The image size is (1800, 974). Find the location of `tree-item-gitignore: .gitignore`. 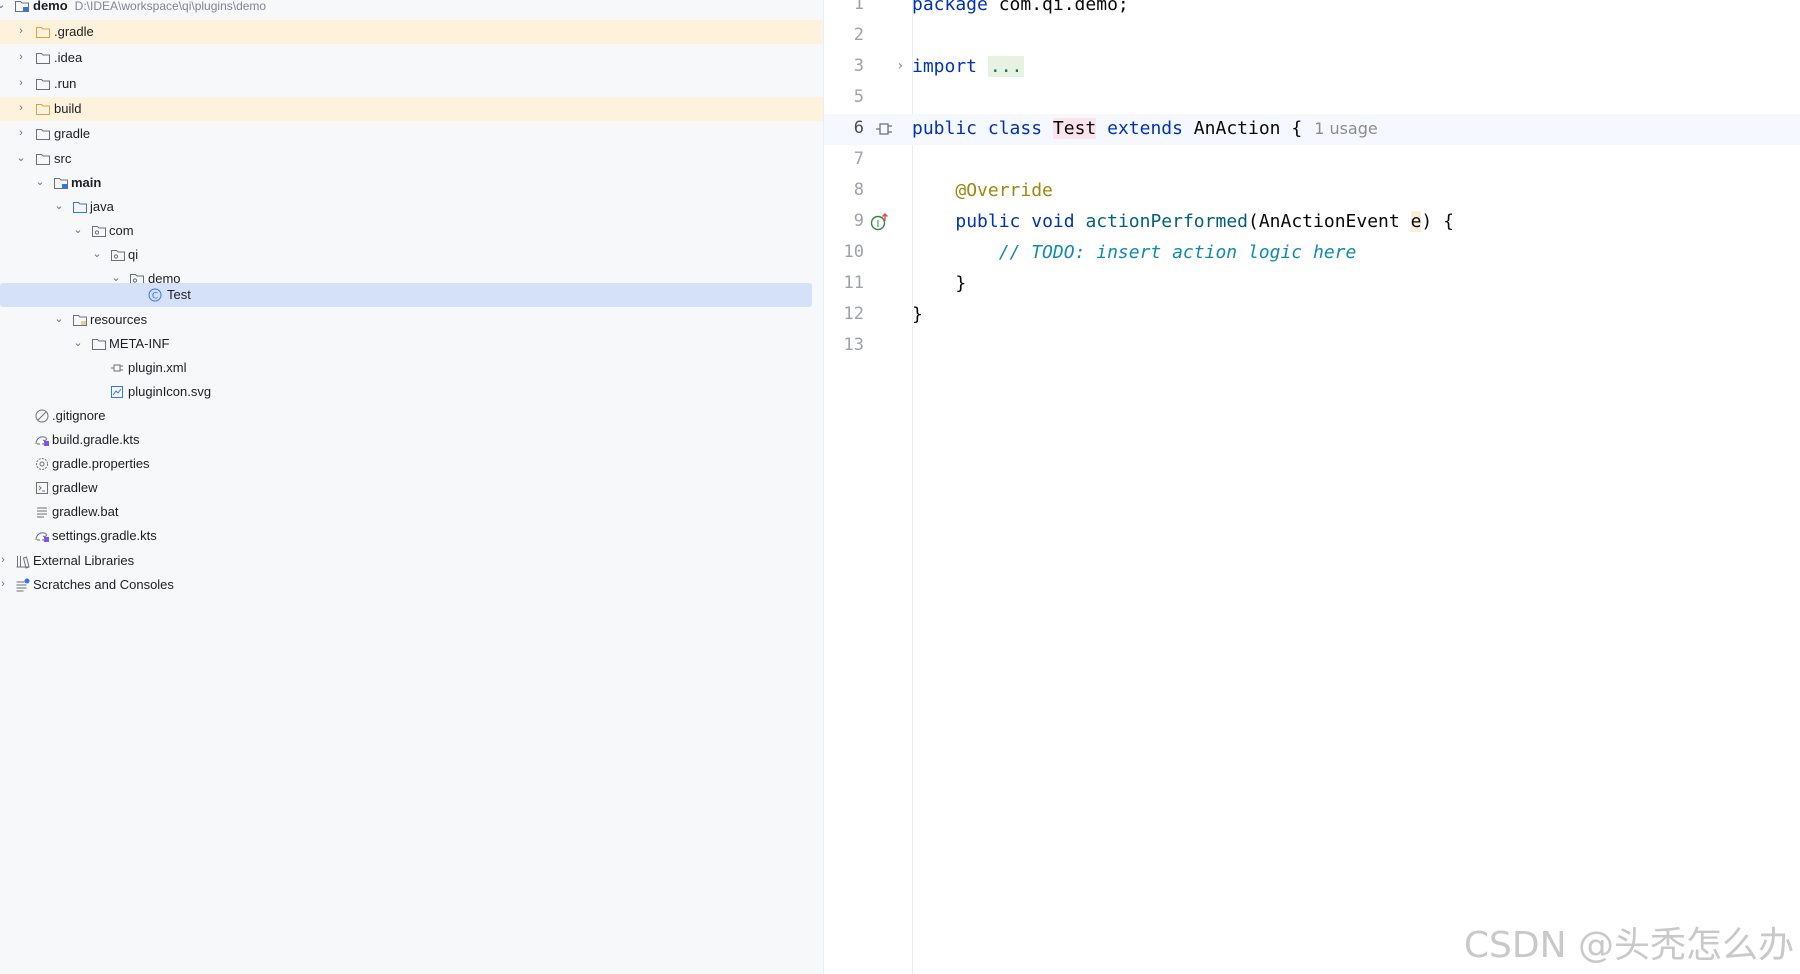

tree-item-gitignore: .gitignore is located at coordinates (411, 416).